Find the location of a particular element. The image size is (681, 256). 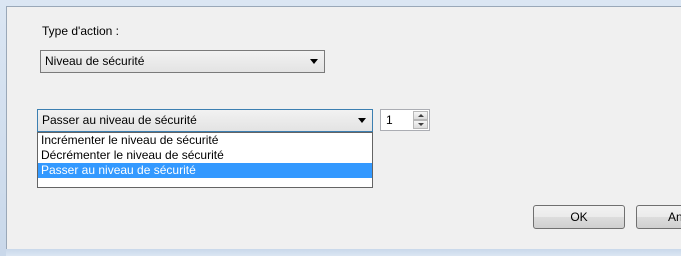

spinner-down-button is located at coordinates (420, 124).